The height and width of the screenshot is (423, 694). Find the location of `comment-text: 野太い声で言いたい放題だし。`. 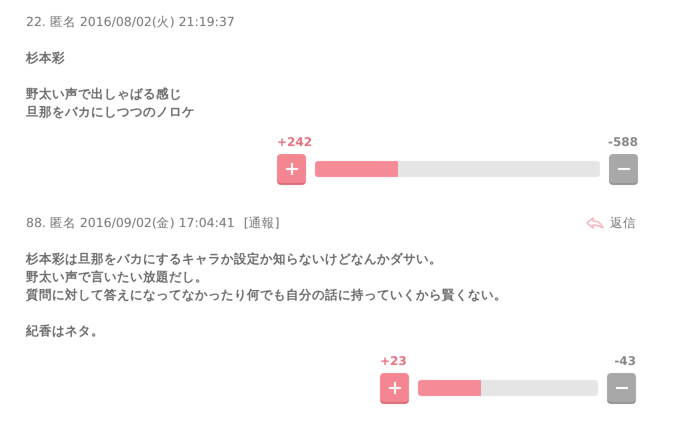

comment-text: 野太い声で言いたい放題だし。 is located at coordinates (117, 276).